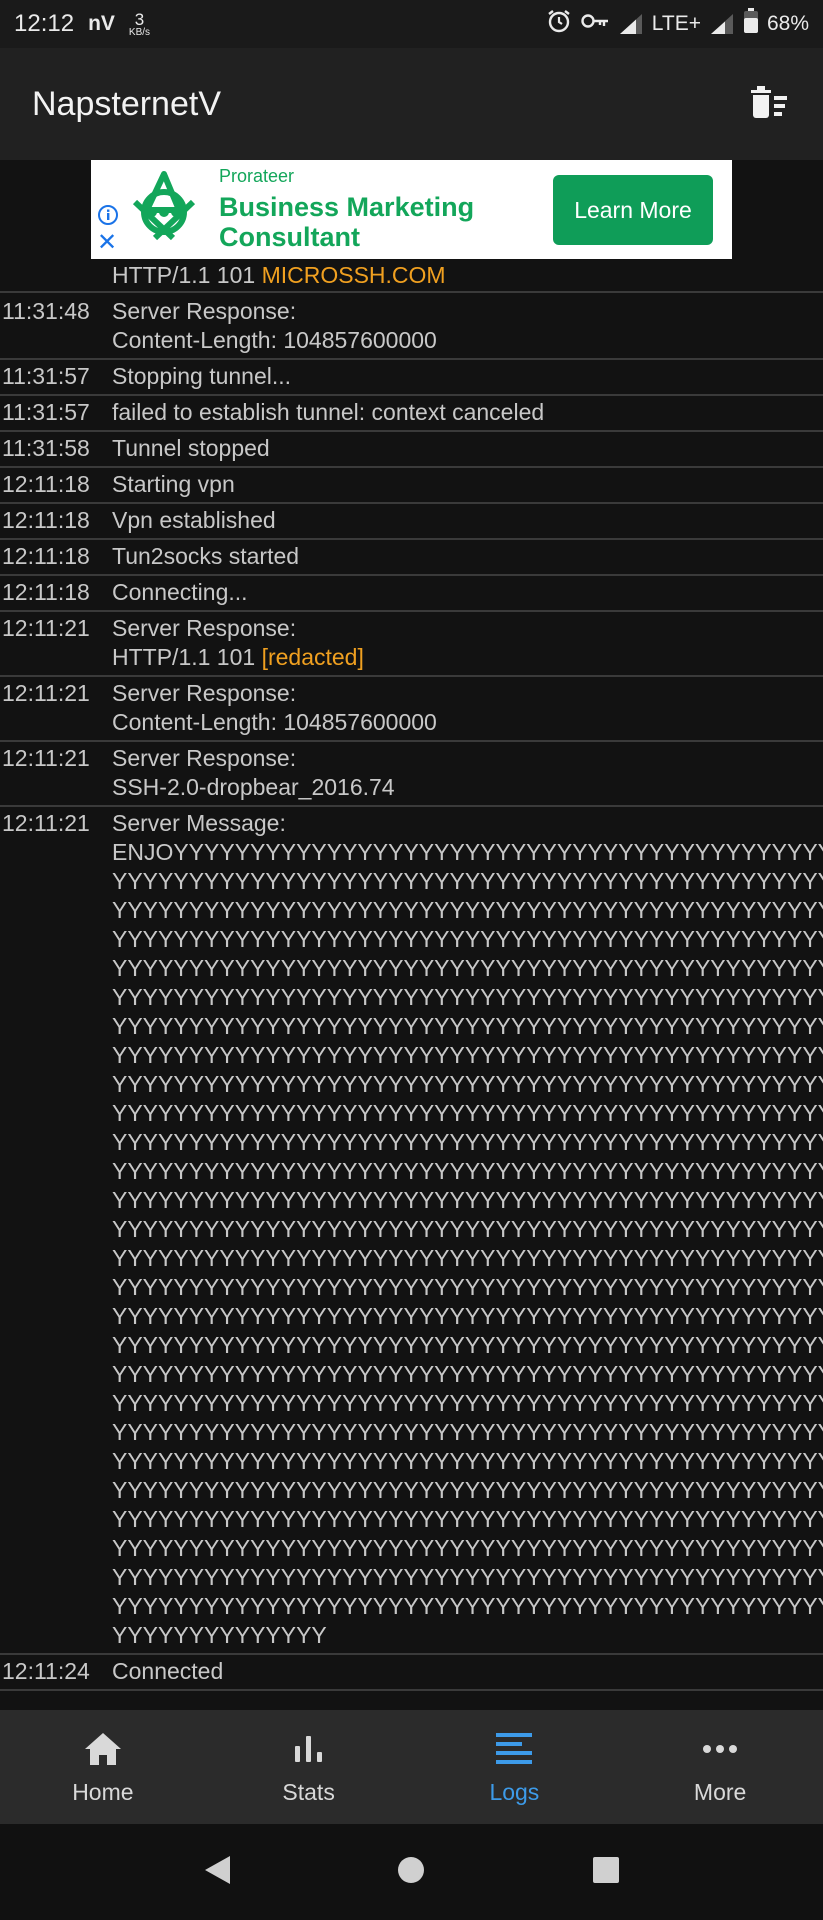 This screenshot has width=823, height=1920. Describe the element at coordinates (411, 24) in the screenshot. I see `status-bar: 12:12 nV 3 KB/s LTE+ 68%` at that location.